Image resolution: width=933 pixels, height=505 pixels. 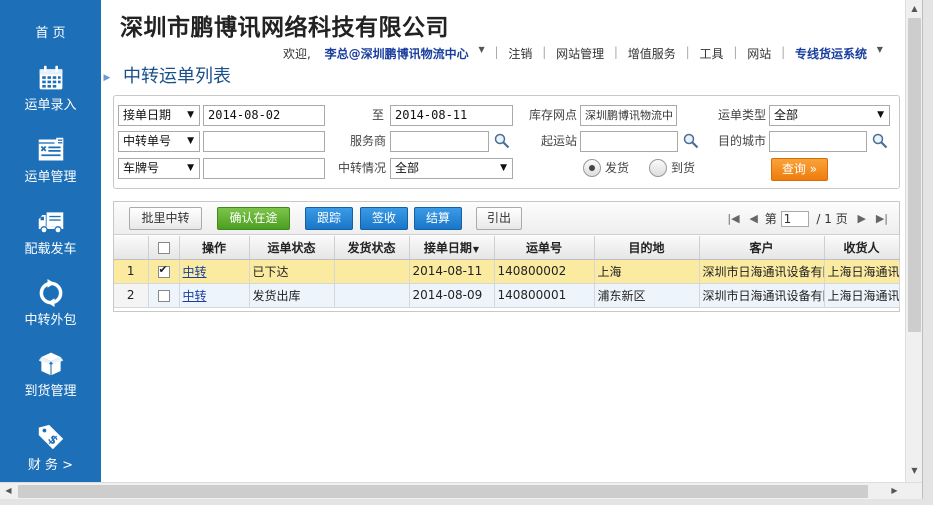 I want to click on query-button: 查询 », so click(x=799, y=169).